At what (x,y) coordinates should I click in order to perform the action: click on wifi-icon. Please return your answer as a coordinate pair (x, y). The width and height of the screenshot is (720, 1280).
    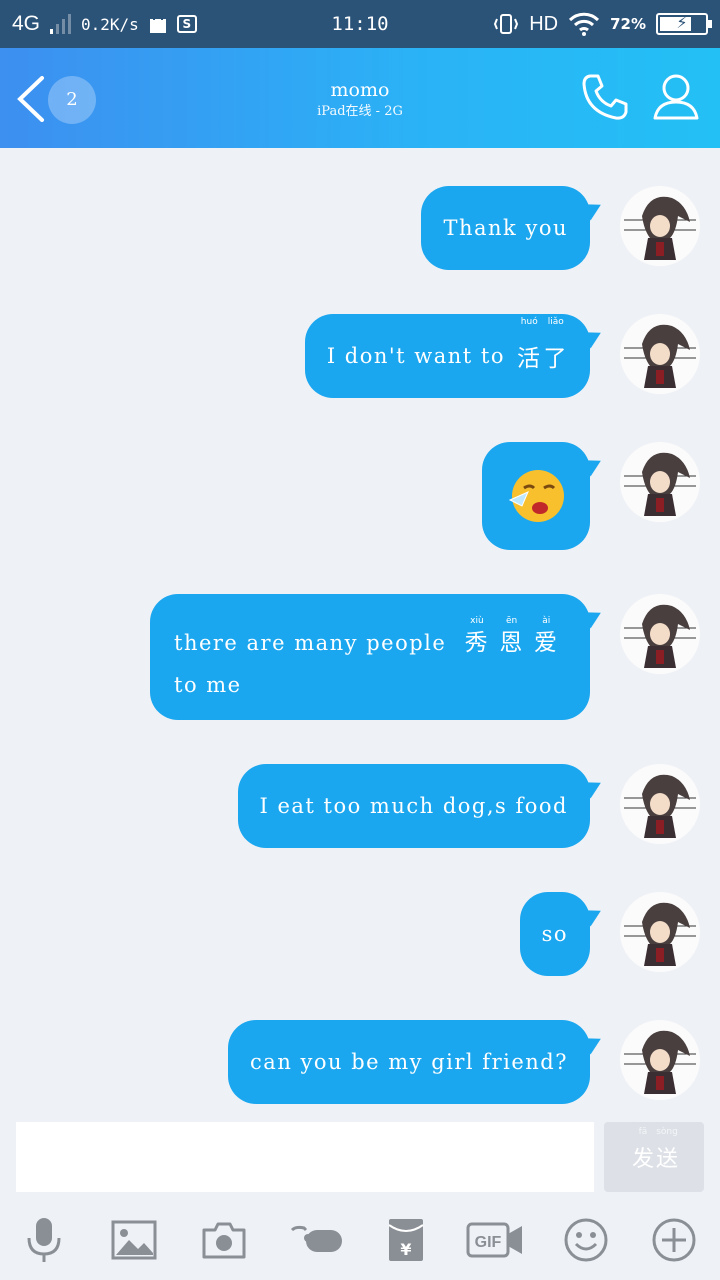
    Looking at the image, I should click on (584, 24).